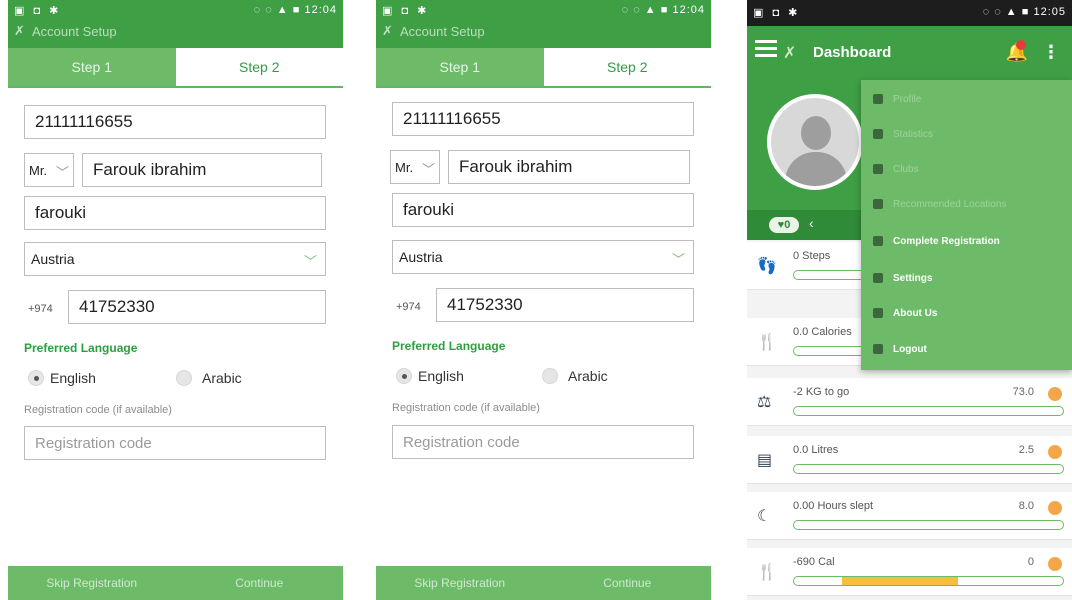 This screenshot has width=1072, height=600. What do you see at coordinates (767, 572) in the screenshot?
I see `food-balance-icon: 🍴` at bounding box center [767, 572].